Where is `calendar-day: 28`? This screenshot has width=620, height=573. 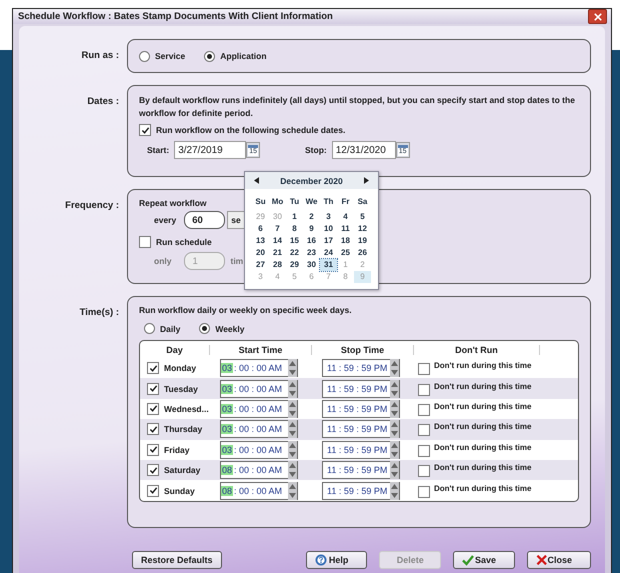
calendar-day: 28 is located at coordinates (277, 265).